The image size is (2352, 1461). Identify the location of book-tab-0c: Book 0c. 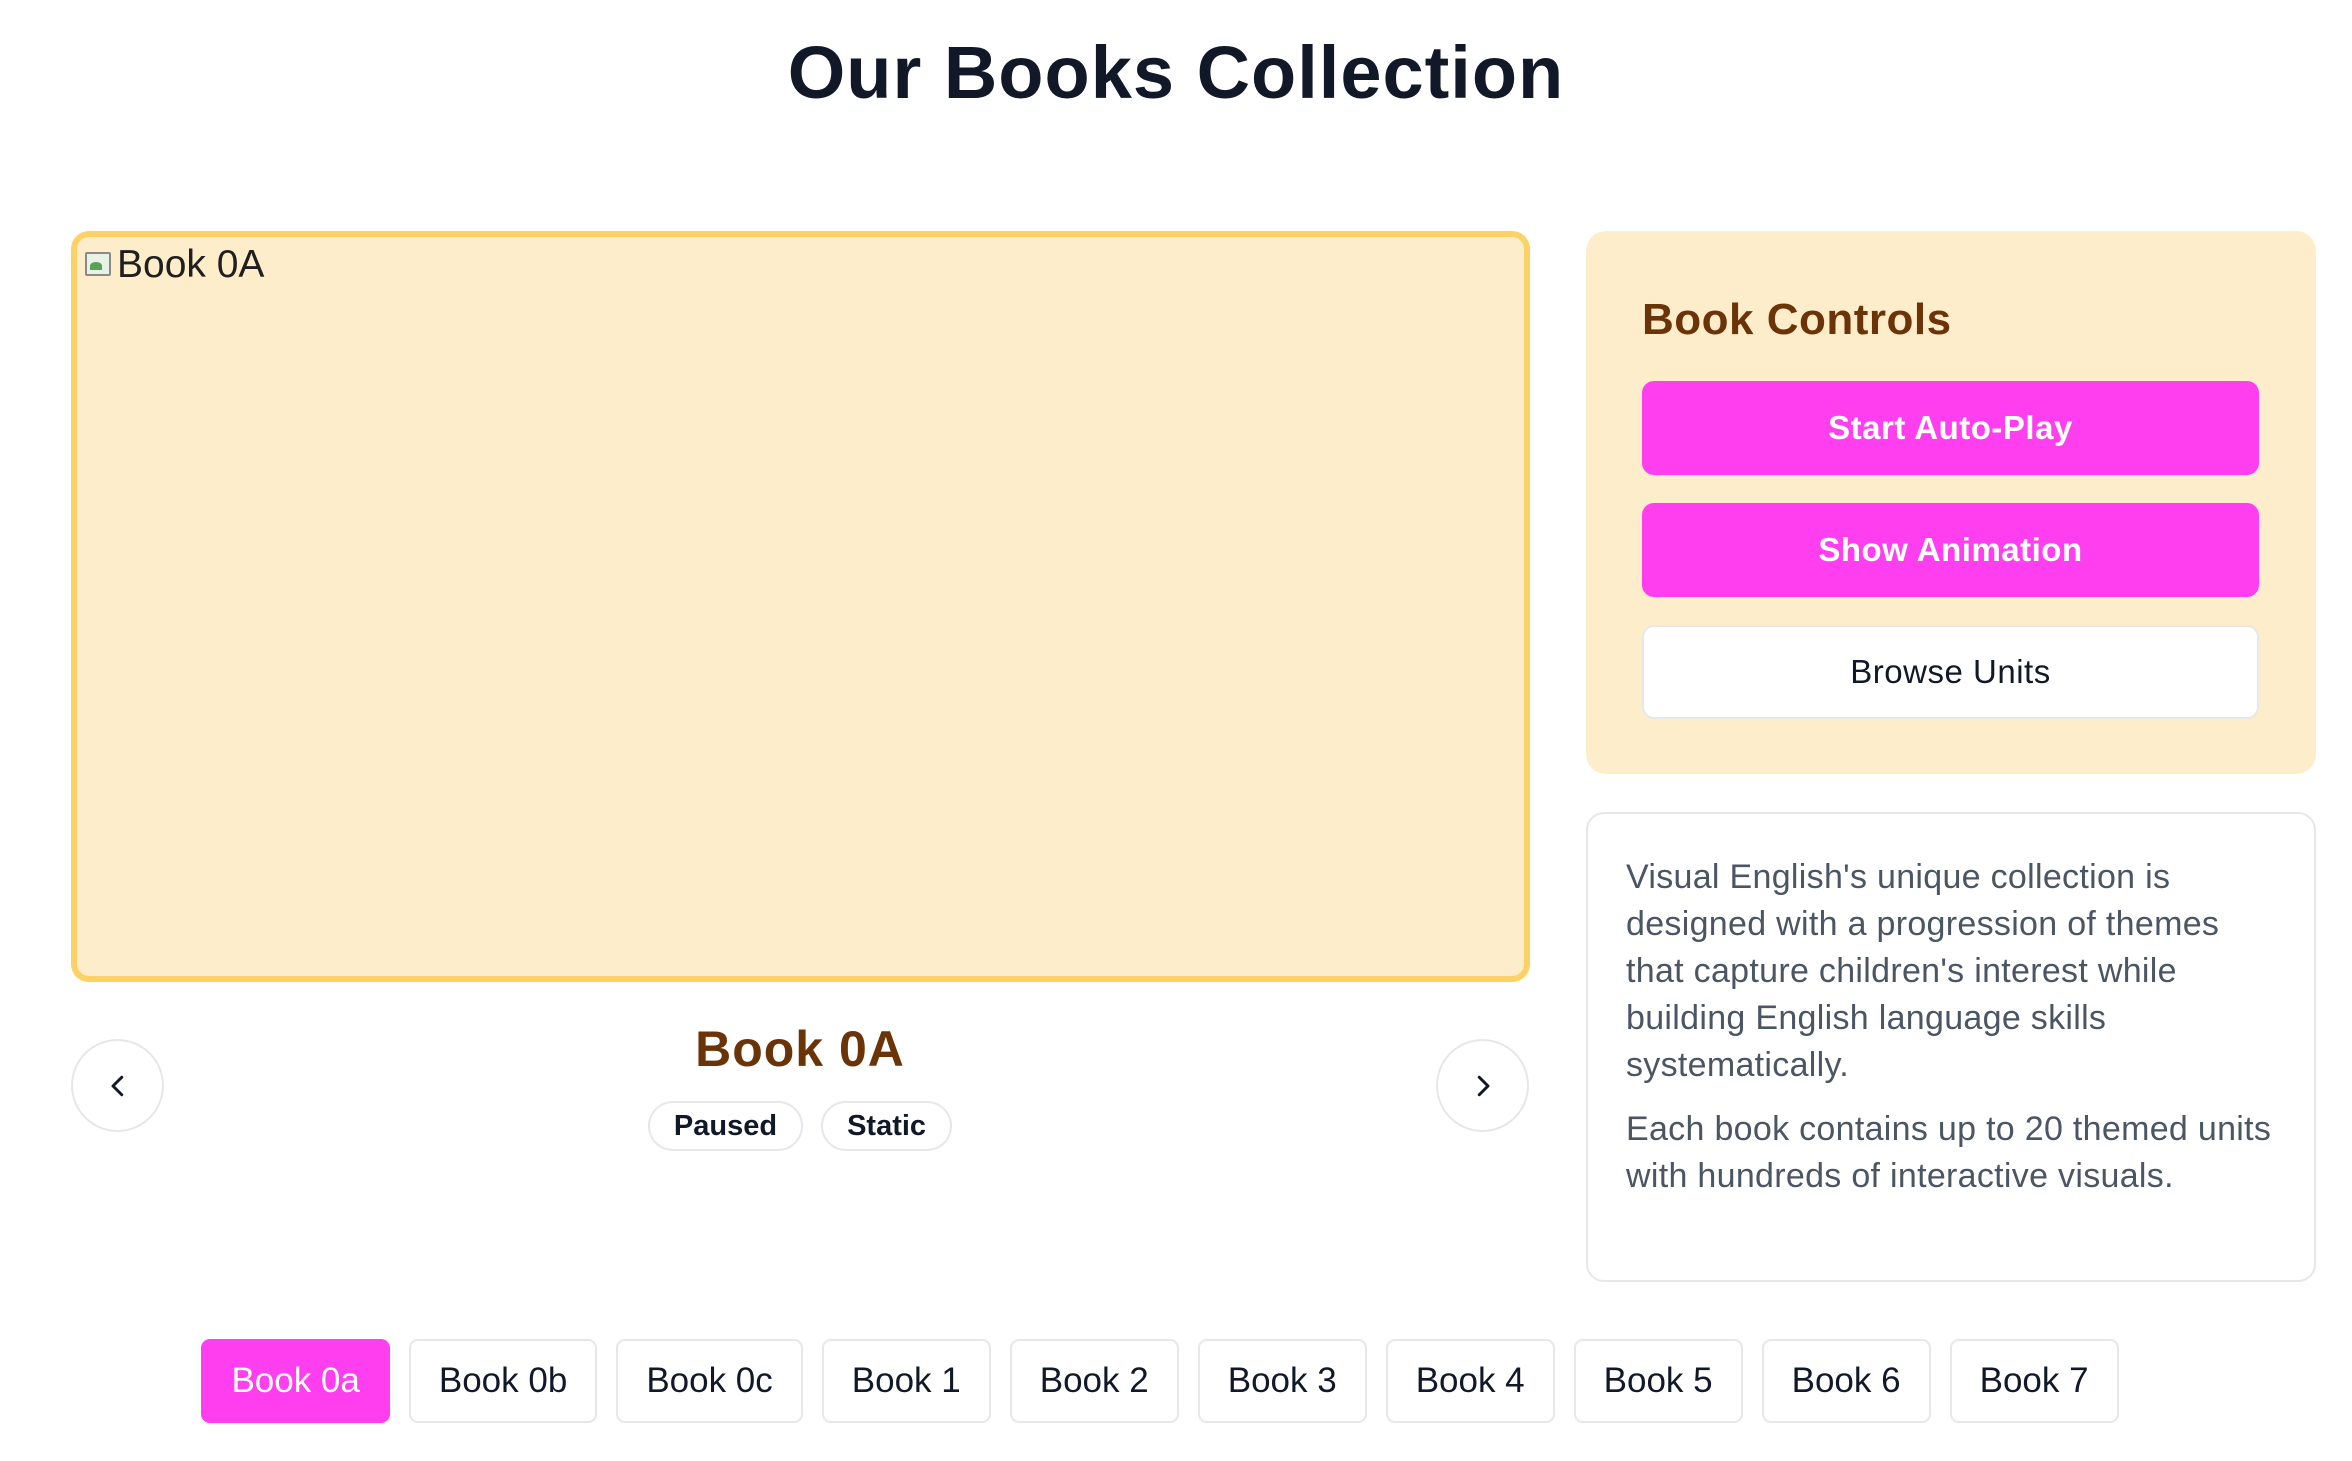
(709, 1381).